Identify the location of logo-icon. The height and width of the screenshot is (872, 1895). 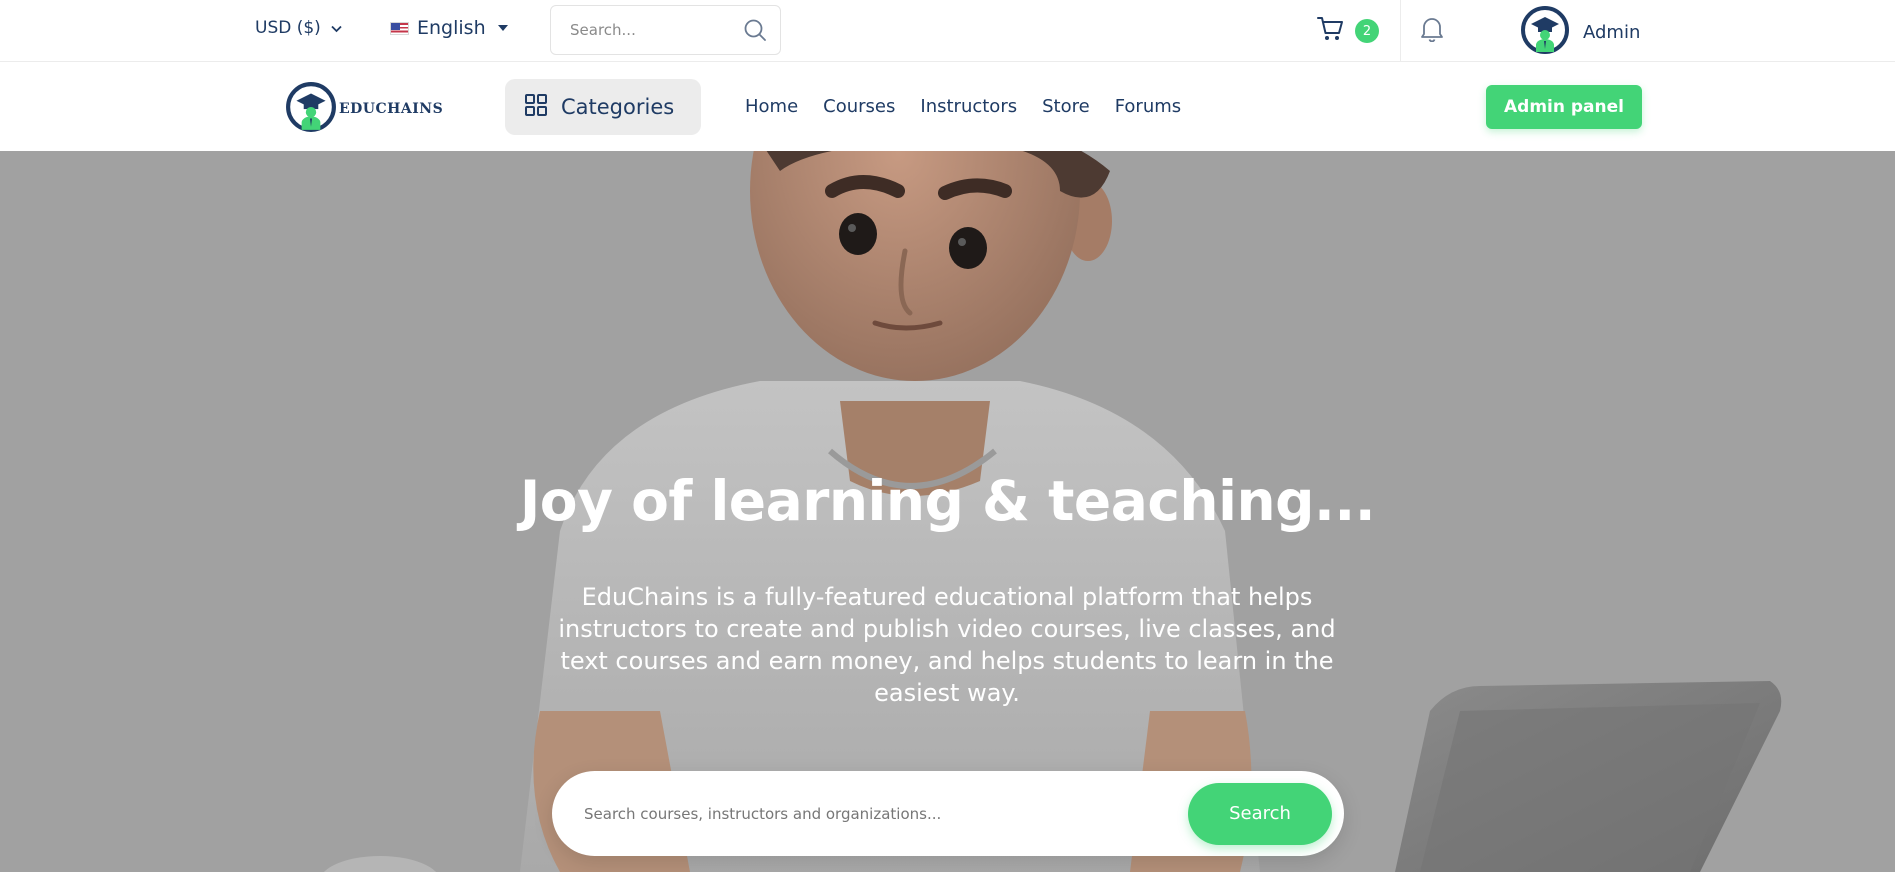
(311, 109).